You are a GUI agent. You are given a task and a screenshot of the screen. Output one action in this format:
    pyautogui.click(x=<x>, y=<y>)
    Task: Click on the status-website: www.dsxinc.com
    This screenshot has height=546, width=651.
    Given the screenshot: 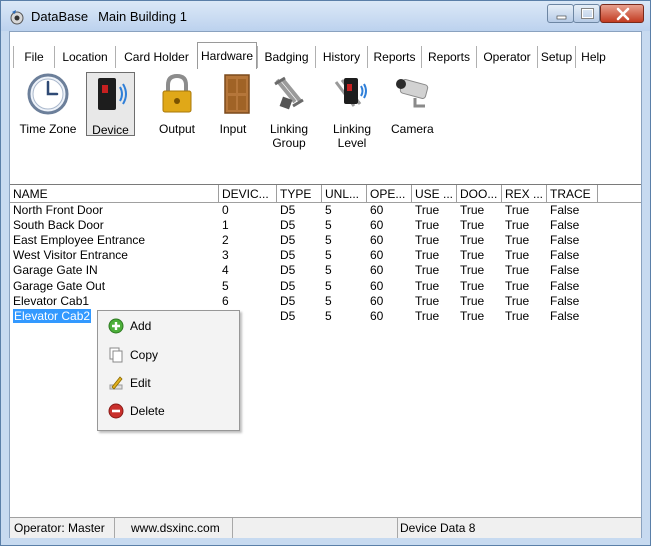 What is the action you would take?
    pyautogui.click(x=174, y=528)
    